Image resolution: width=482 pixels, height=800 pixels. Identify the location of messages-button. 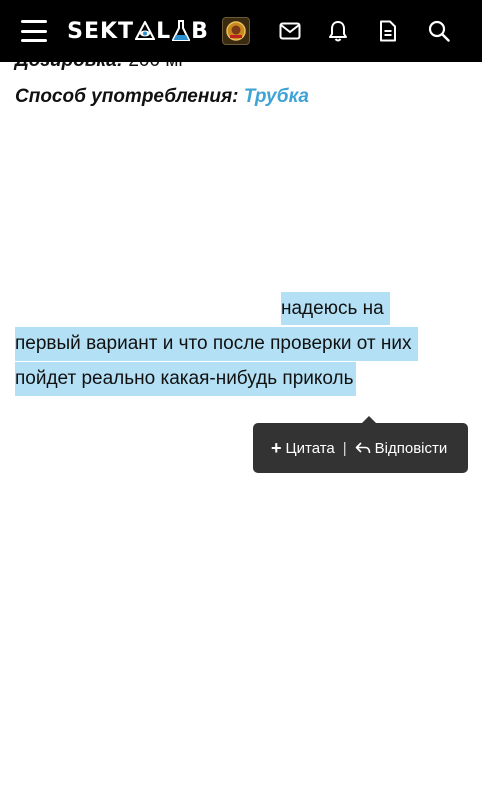
(290, 31).